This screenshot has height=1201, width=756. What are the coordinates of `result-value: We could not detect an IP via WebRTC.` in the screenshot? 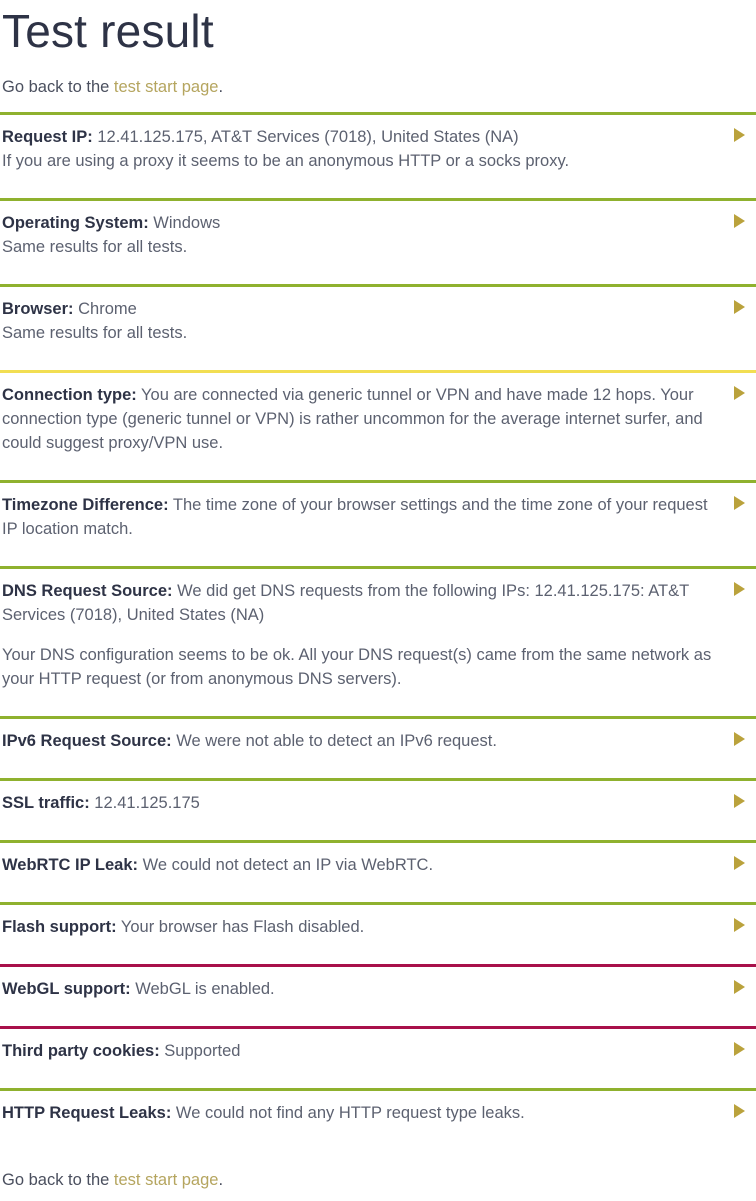 It's located at (286, 865).